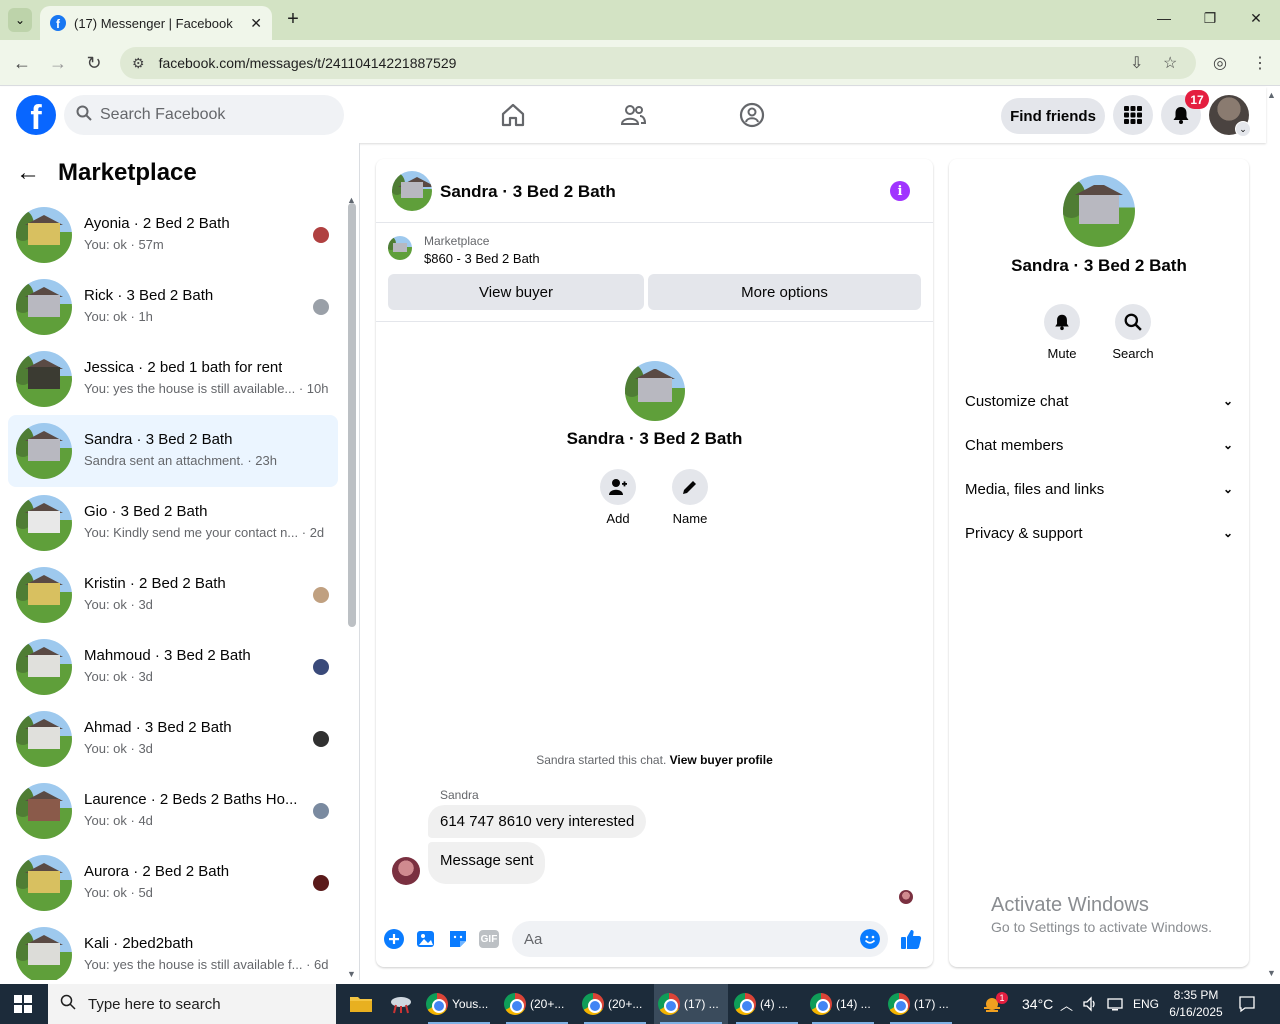 The image size is (1280, 1024). I want to click on install-app-icon: ⇩, so click(1136, 63).